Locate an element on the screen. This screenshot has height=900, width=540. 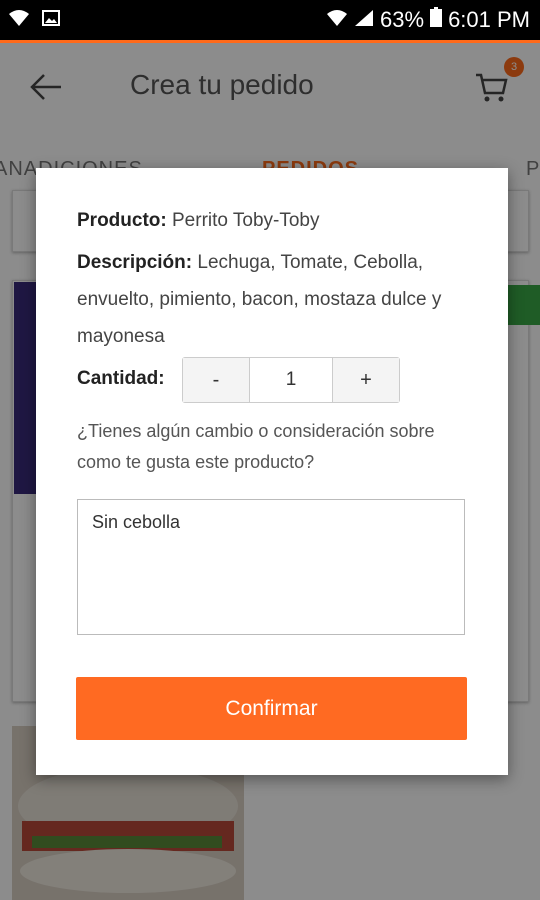
product-row: Producto: Perrito Toby-Toby is located at coordinates (198, 221).